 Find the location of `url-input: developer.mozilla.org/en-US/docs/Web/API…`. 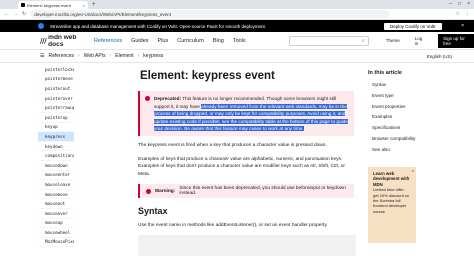

url-input: developer.mozilla.org/en-US/docs/Web/API… is located at coordinates (210, 14).